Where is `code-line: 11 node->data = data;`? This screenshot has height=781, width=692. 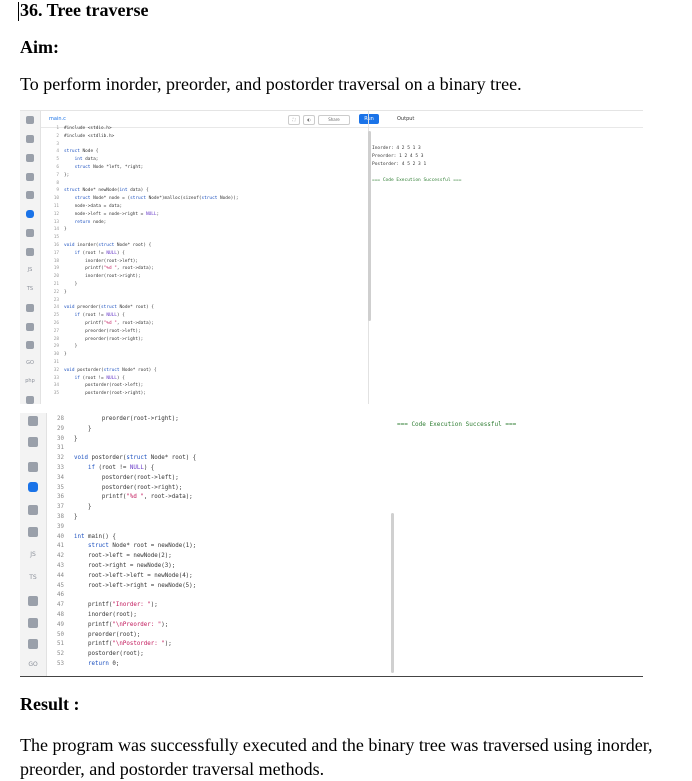
code-line: 11 node->data = data; is located at coordinates (205, 207).